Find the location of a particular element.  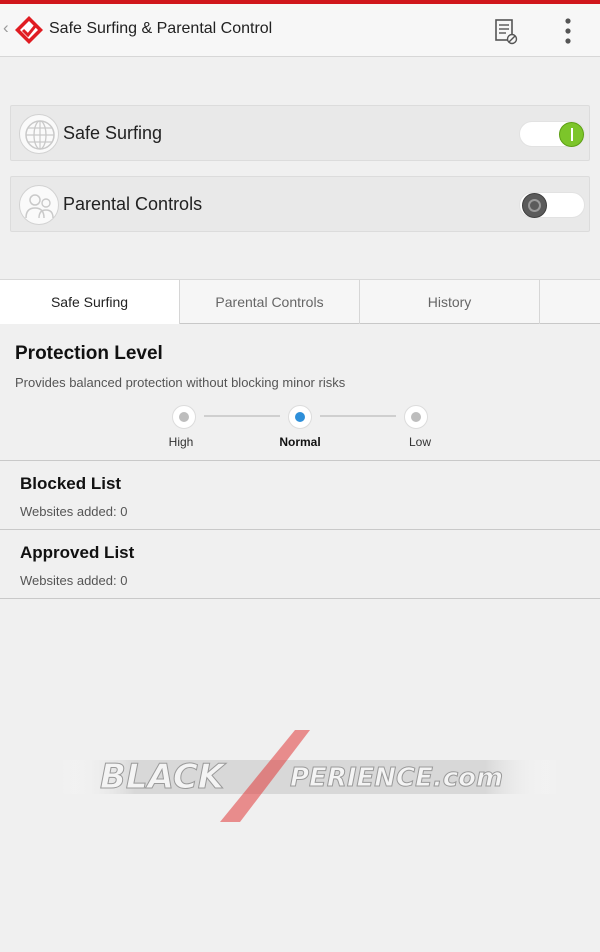

toggle-knob-on is located at coordinates (571, 134).